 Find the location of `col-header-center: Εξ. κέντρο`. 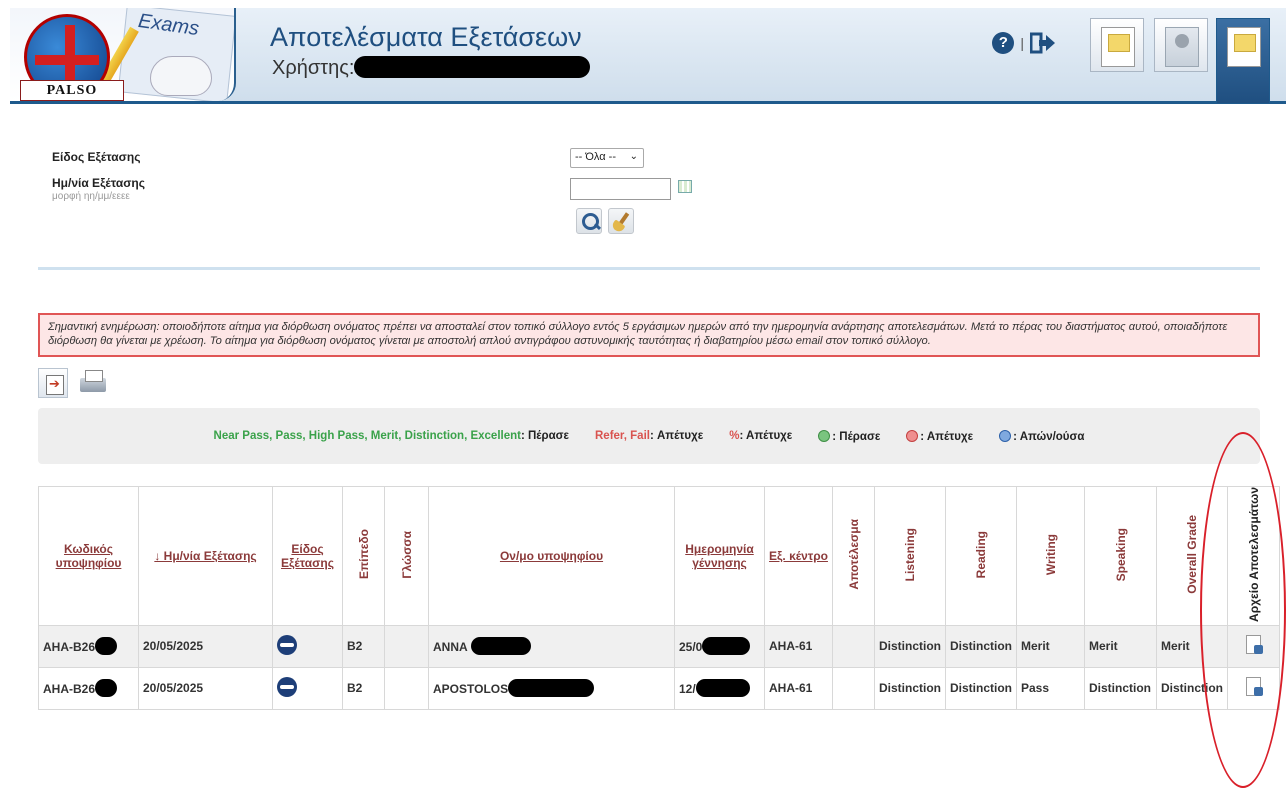

col-header-center: Εξ. κέντρο is located at coordinates (798, 556).